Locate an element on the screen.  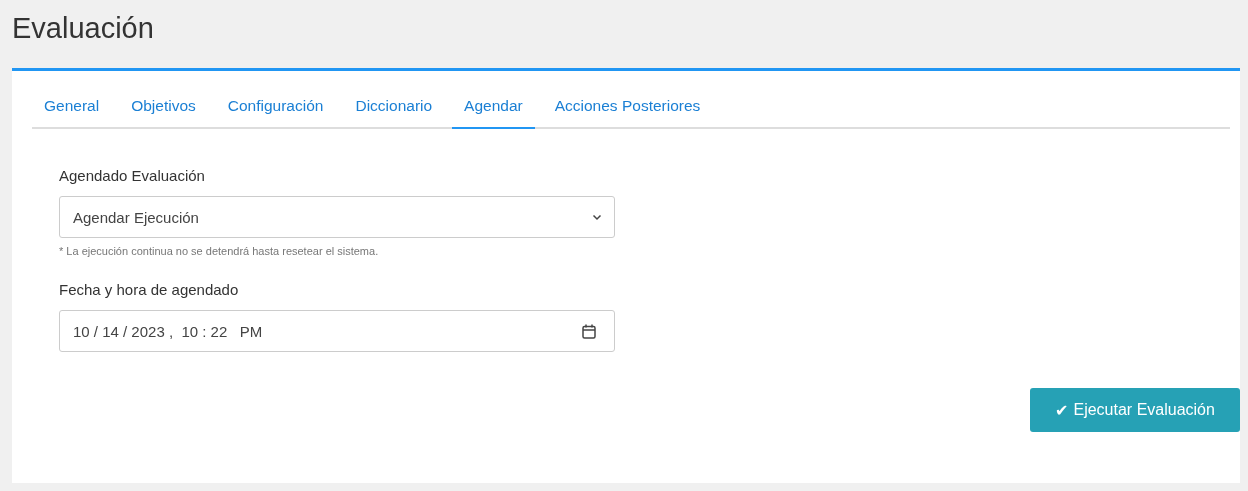
field-label: Agendado Evaluación is located at coordinates (132, 175).